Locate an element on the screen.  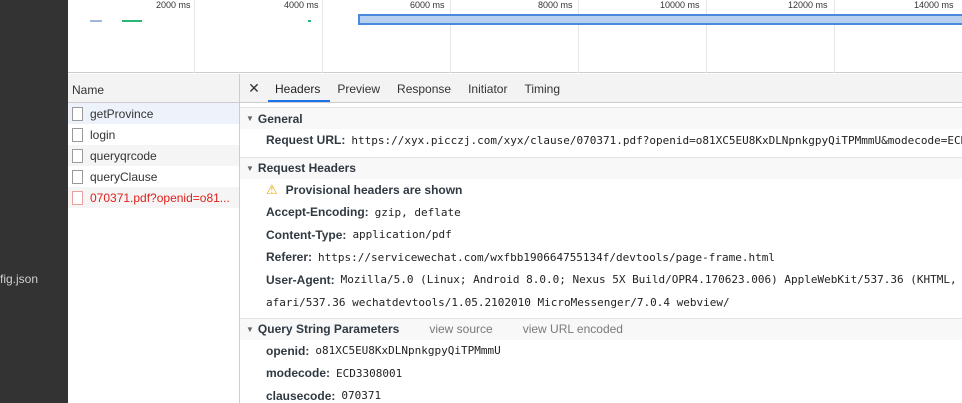
param-row-modecode: modecode: ECD3308001 is located at coordinates (601, 373).